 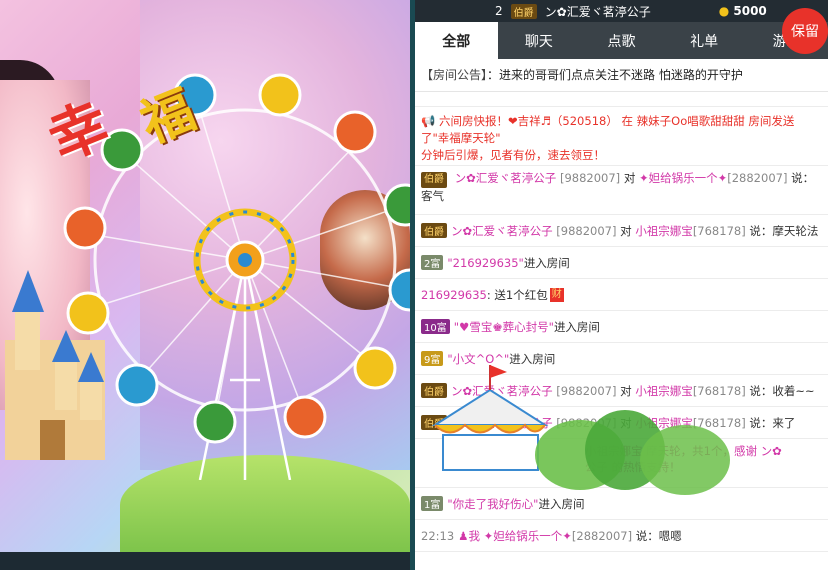 I want to click on tab-gift-list: 礼单, so click(x=704, y=40).